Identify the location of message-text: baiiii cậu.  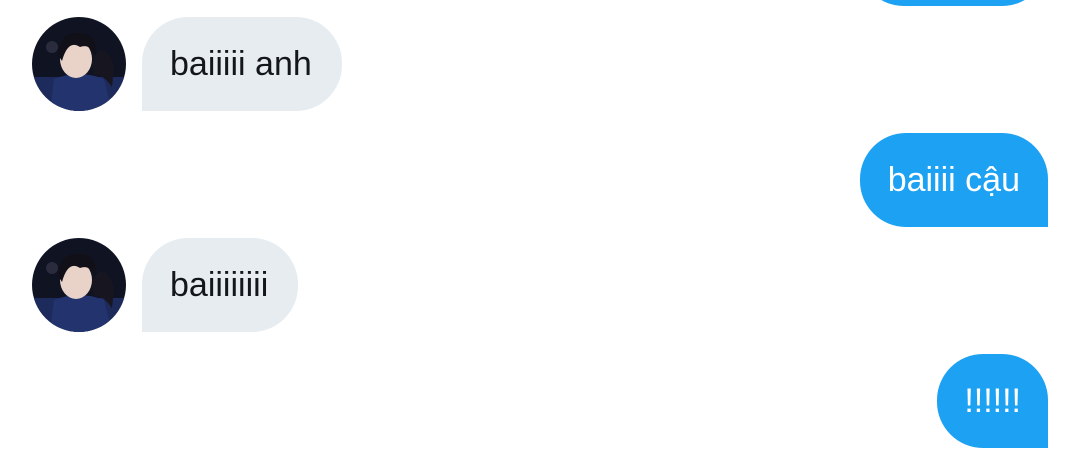
(953, 180).